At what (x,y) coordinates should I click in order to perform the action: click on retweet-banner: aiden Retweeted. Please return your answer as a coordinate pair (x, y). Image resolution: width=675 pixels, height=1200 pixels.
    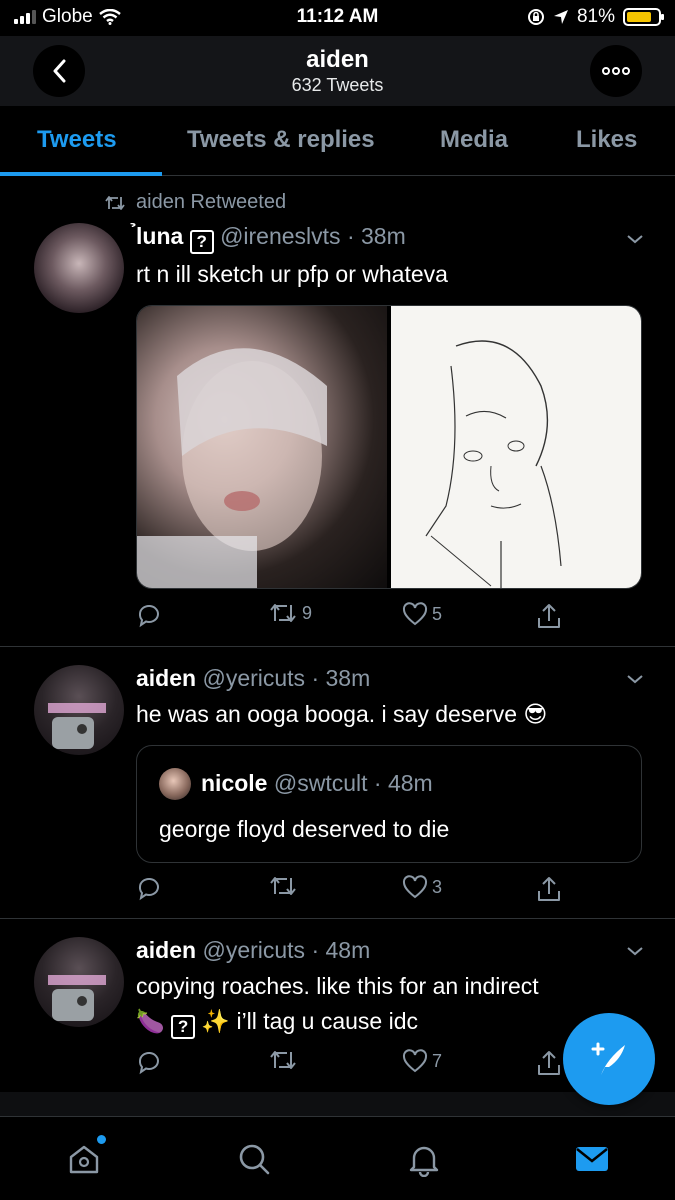
    Looking at the image, I should click on (195, 202).